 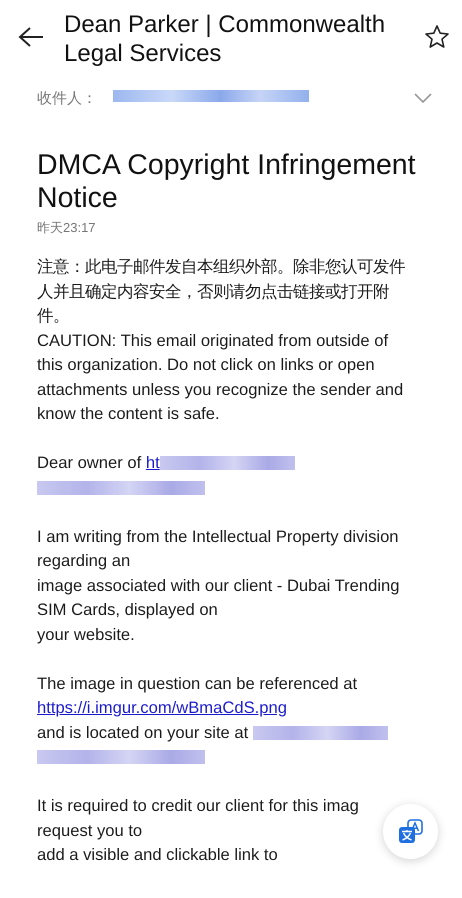 What do you see at coordinates (67, 228) in the screenshot?
I see `email-date: 昨天23:17` at bounding box center [67, 228].